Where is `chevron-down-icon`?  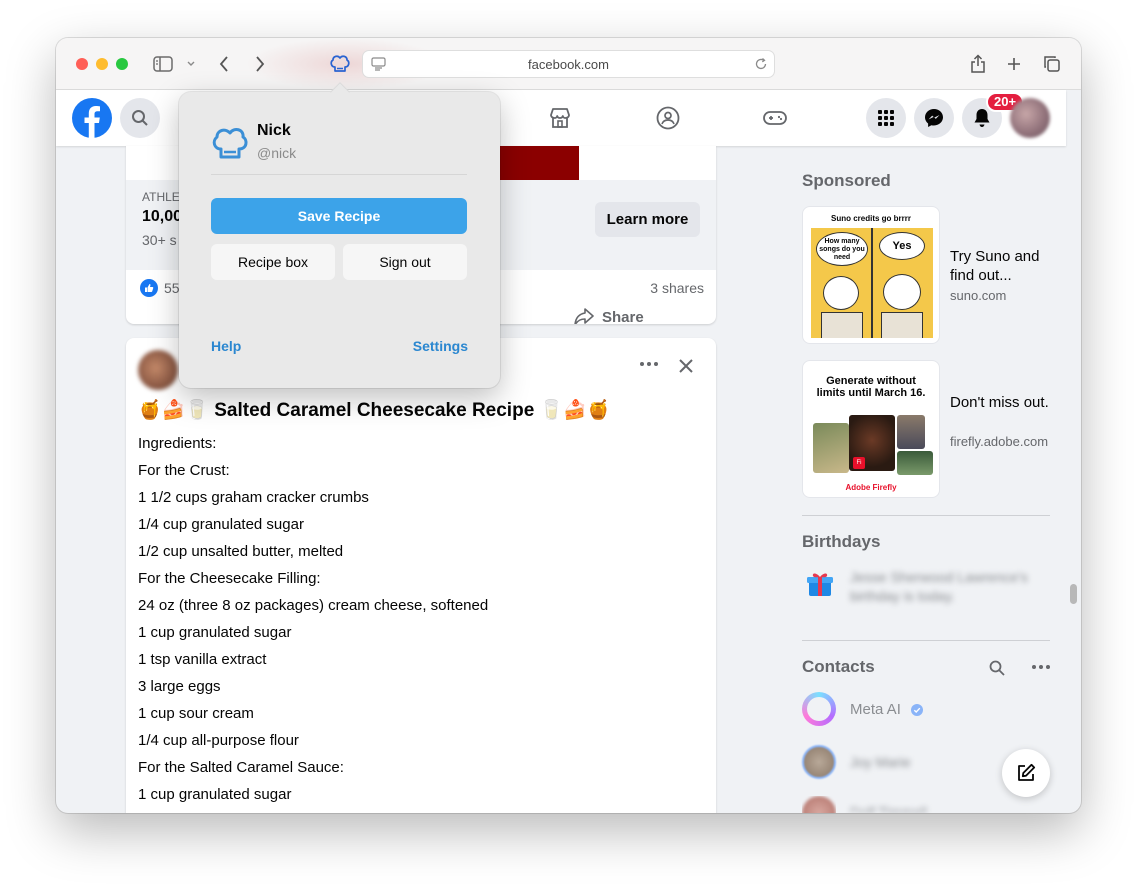 chevron-down-icon is located at coordinates (191, 64).